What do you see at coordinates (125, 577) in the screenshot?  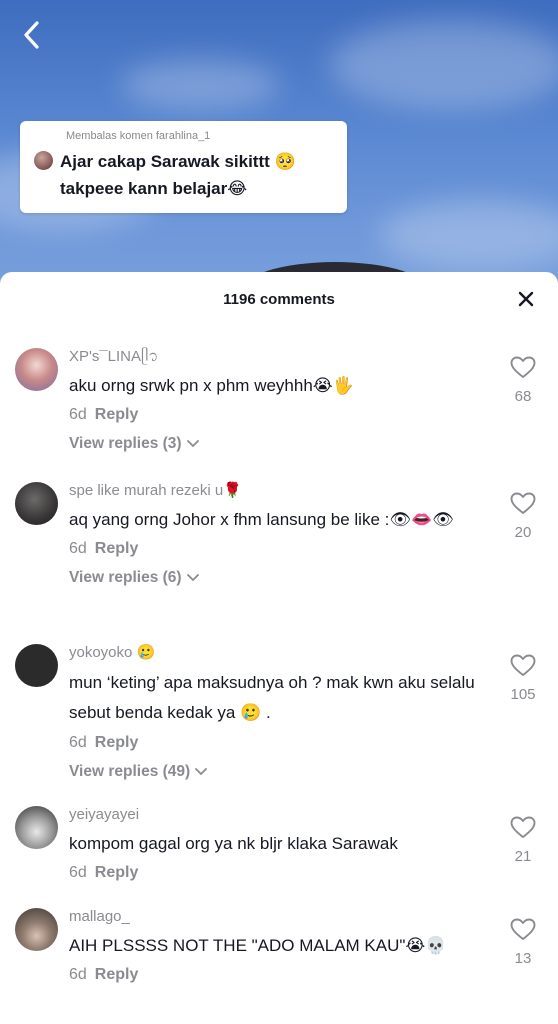 I see `view-replies-label: View replies (6)` at bounding box center [125, 577].